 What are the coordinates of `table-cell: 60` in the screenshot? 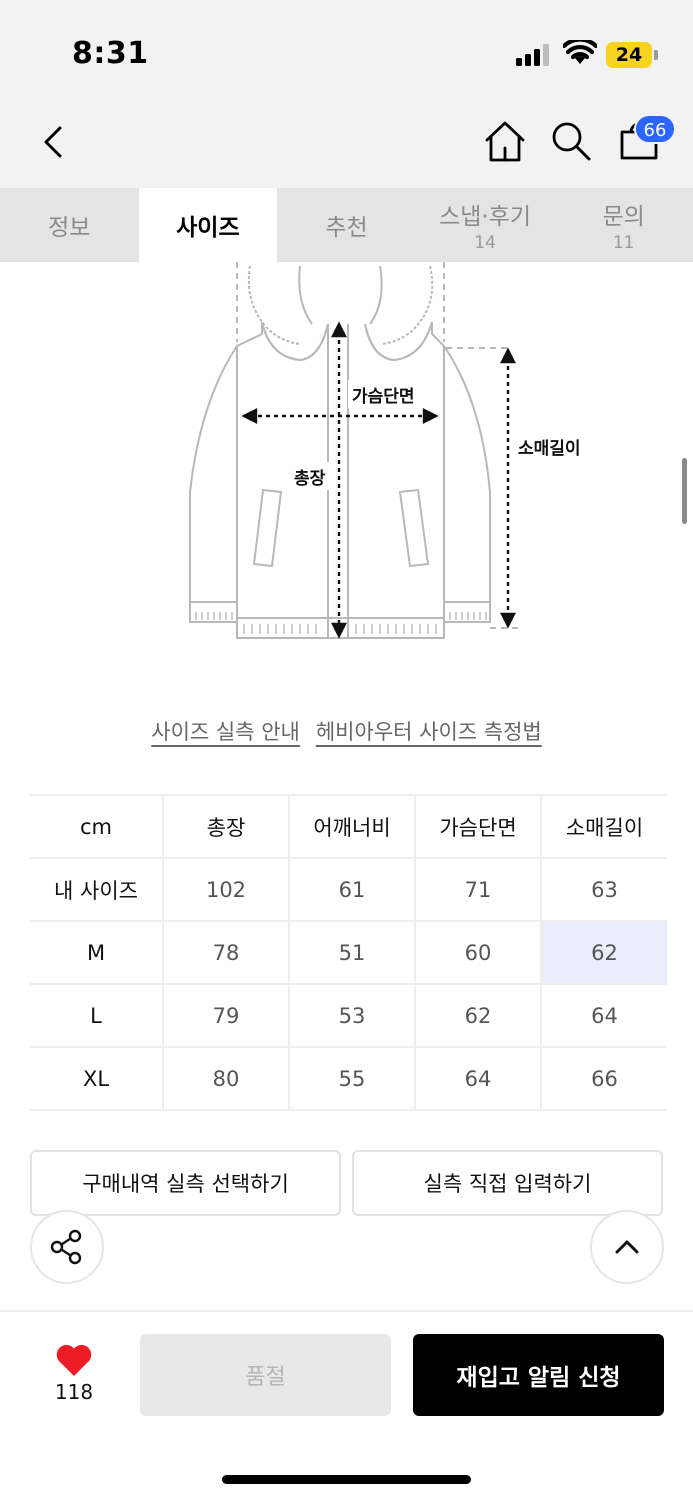 It's located at (478, 953).